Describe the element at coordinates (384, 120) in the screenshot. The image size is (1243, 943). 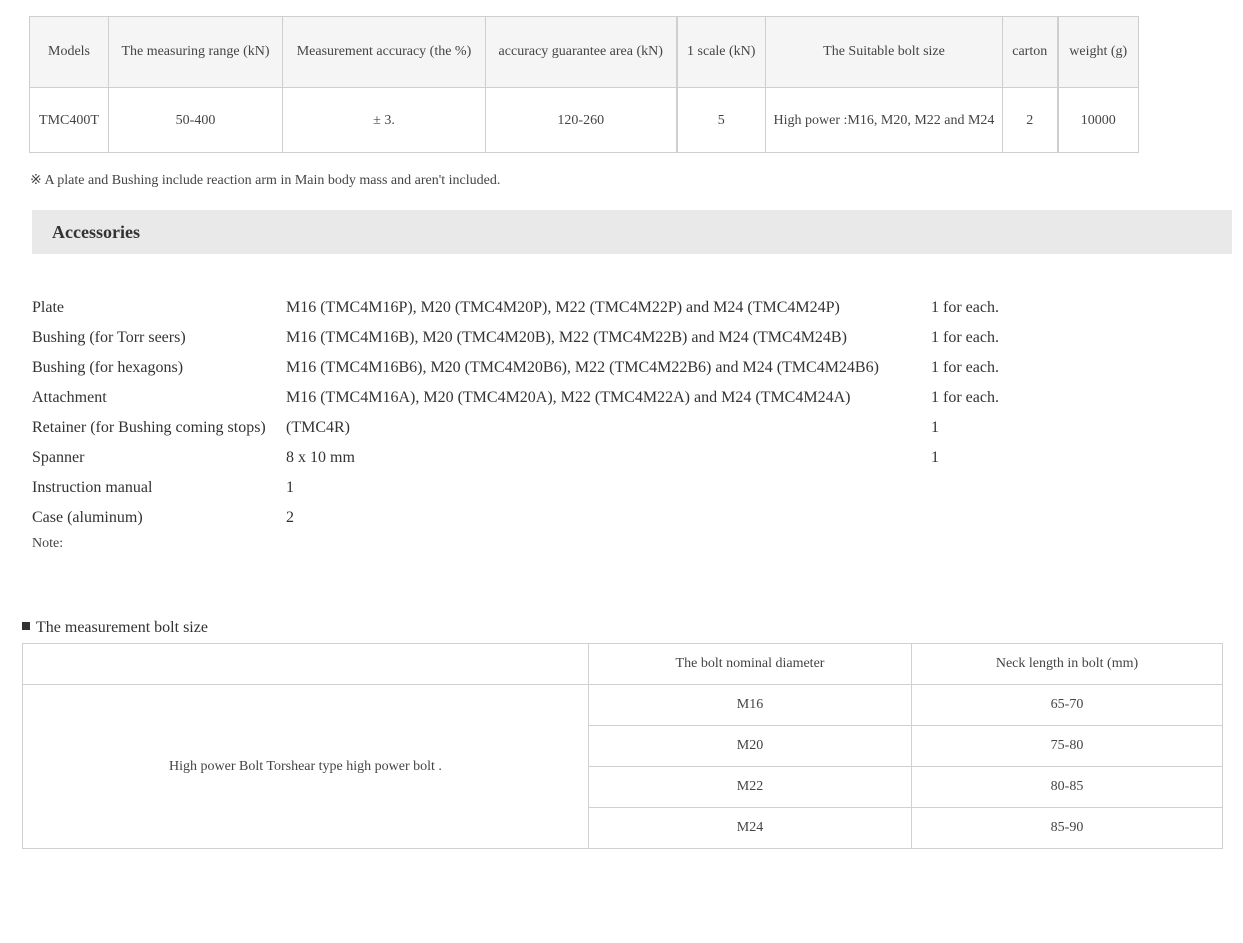
I see `cell-accuracy: ± 3.` at that location.